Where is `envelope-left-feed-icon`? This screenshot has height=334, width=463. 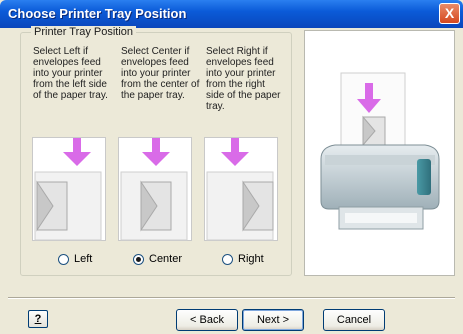 envelope-left-feed-icon is located at coordinates (68, 189).